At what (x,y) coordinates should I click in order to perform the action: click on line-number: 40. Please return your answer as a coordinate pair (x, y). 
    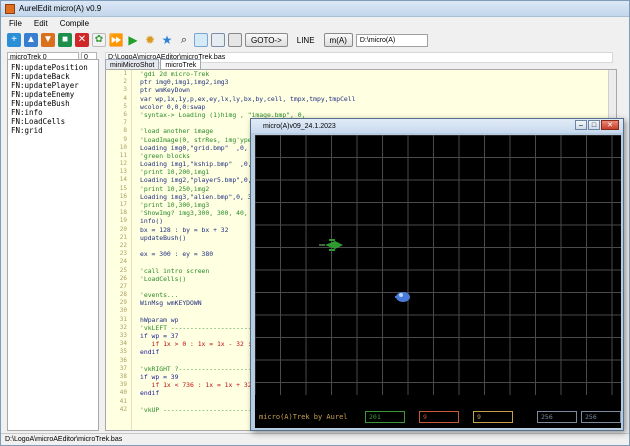
    Looking at the image, I should click on (123, 393).